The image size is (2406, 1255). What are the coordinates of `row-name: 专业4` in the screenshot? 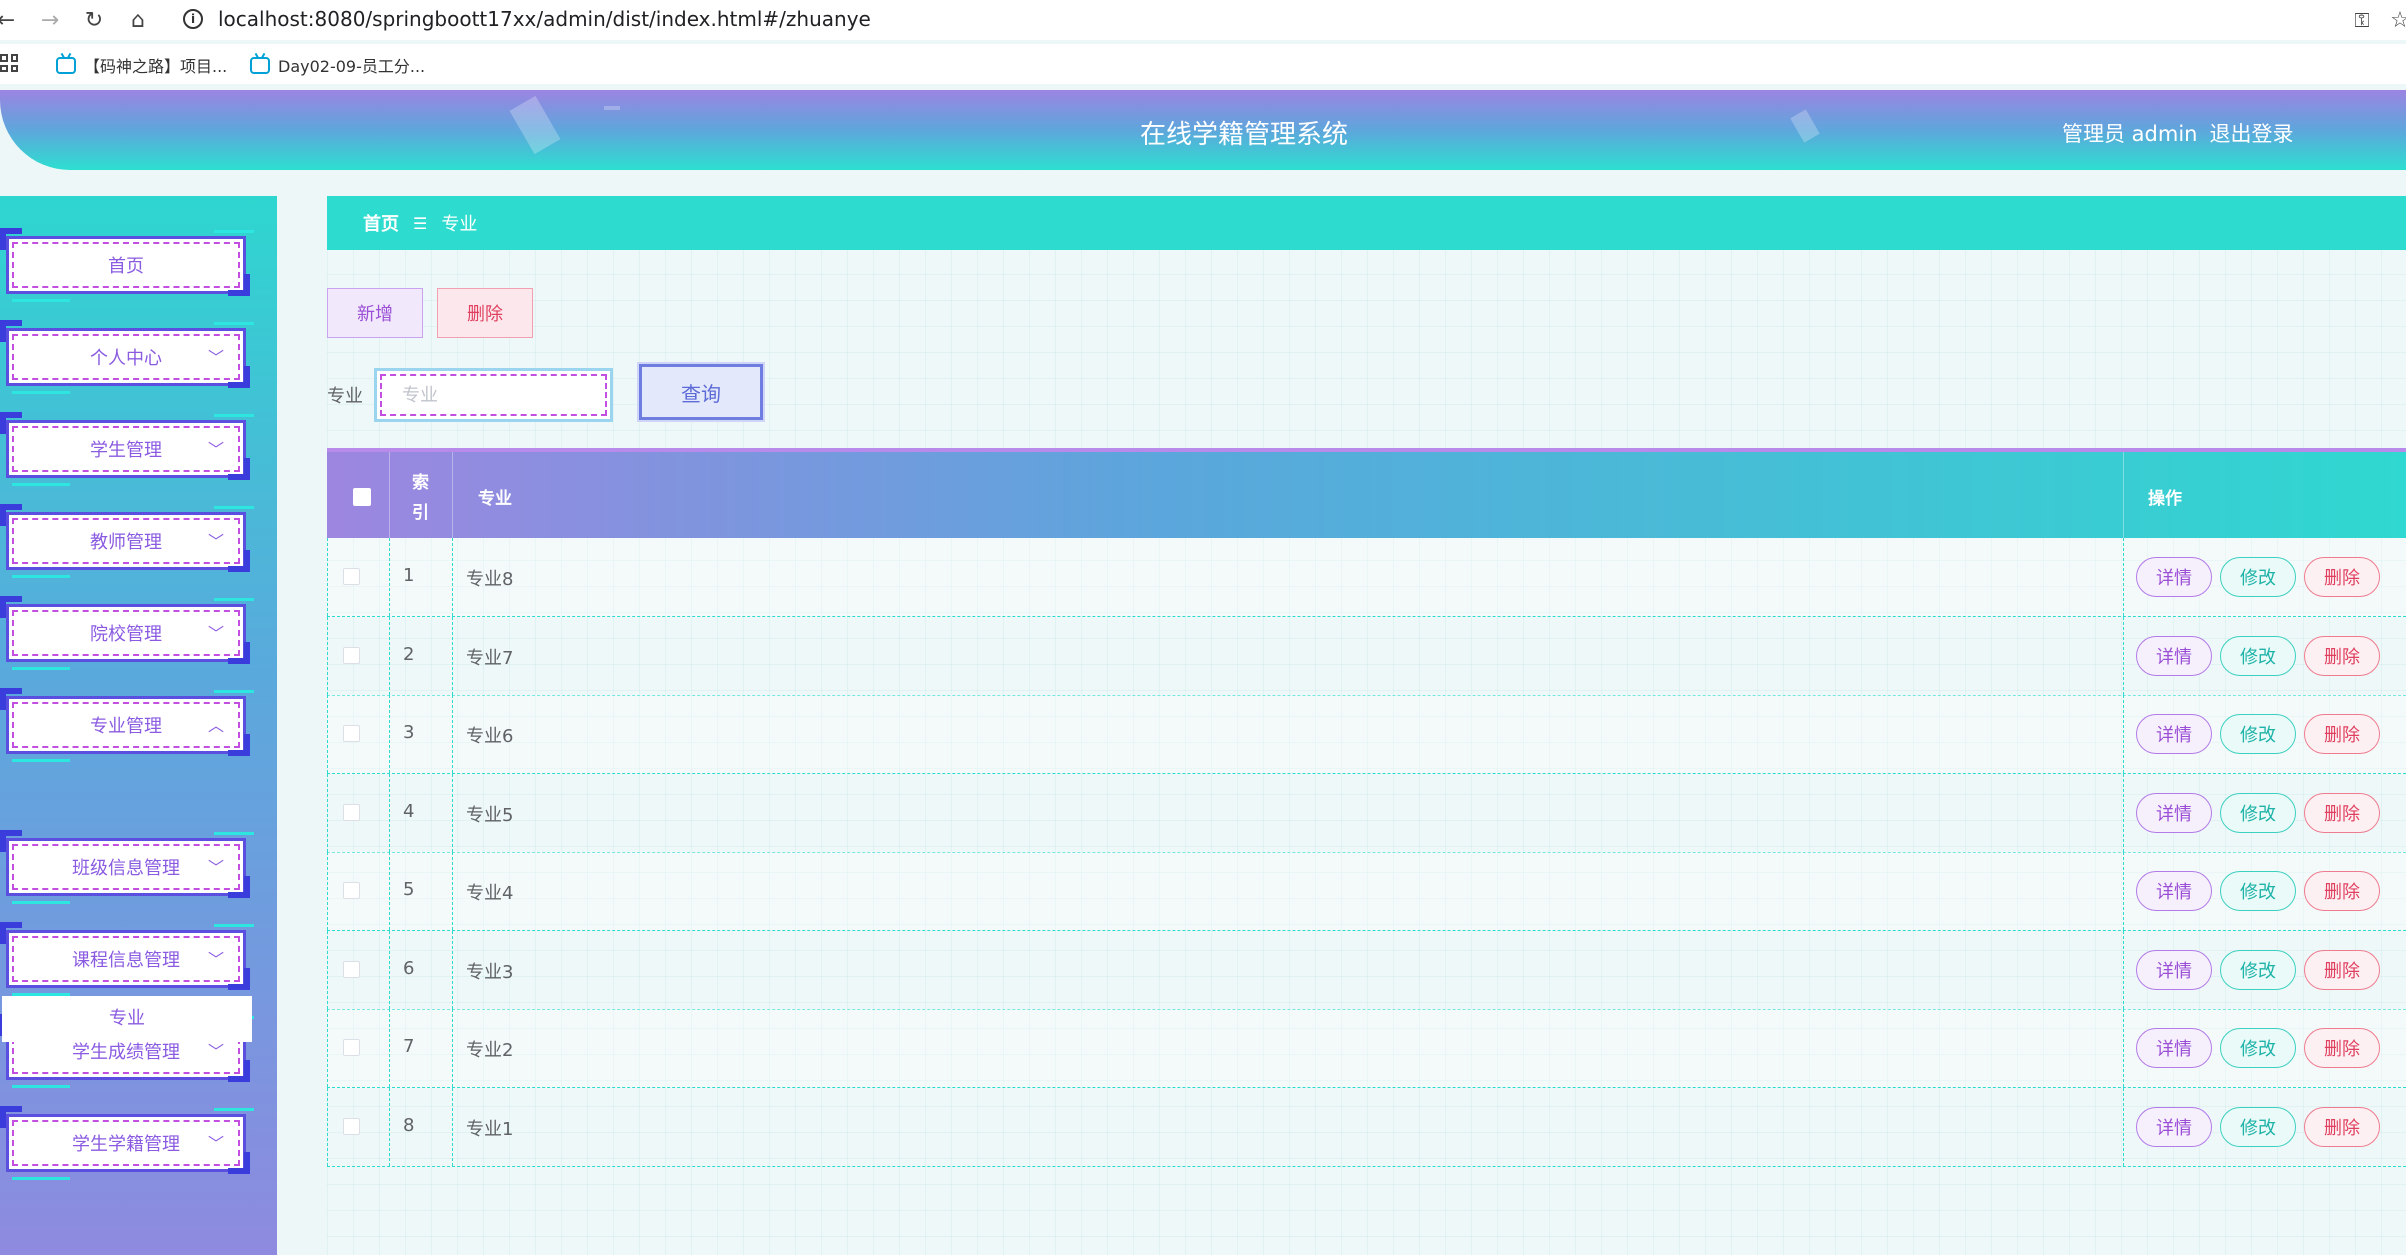 It's located at (490, 893).